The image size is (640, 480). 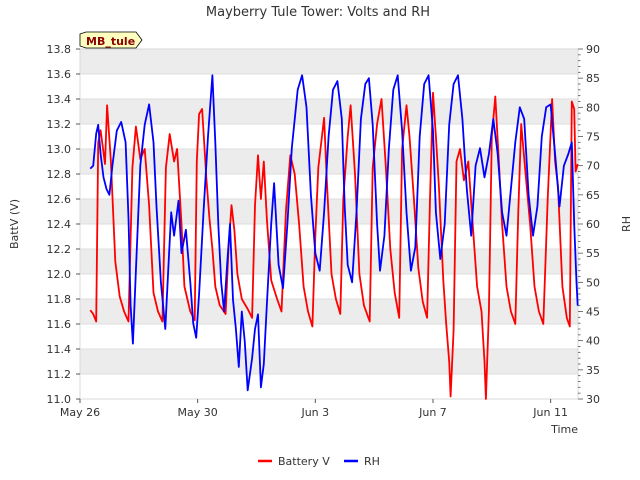 I want to click on legend: Battery V RH, so click(x=319, y=461).